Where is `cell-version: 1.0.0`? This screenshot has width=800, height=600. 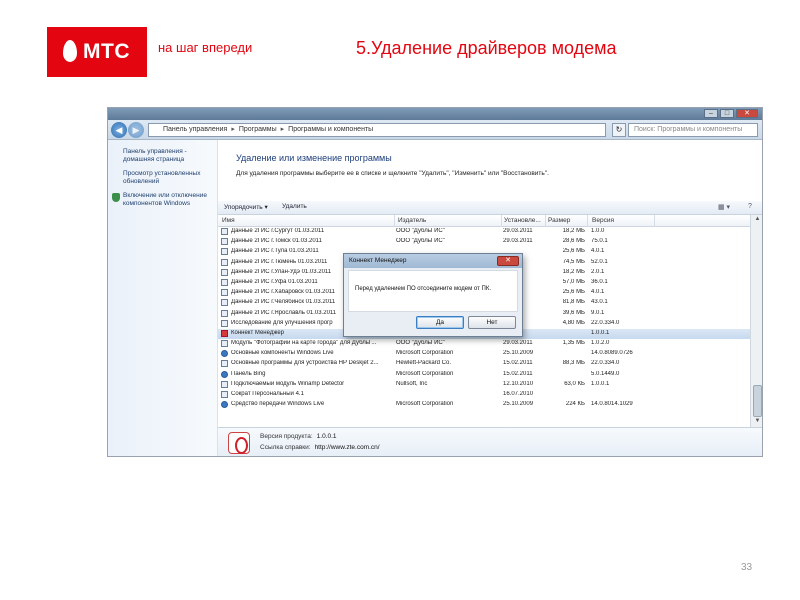
cell-version: 1.0.0 is located at coordinates (598, 231).